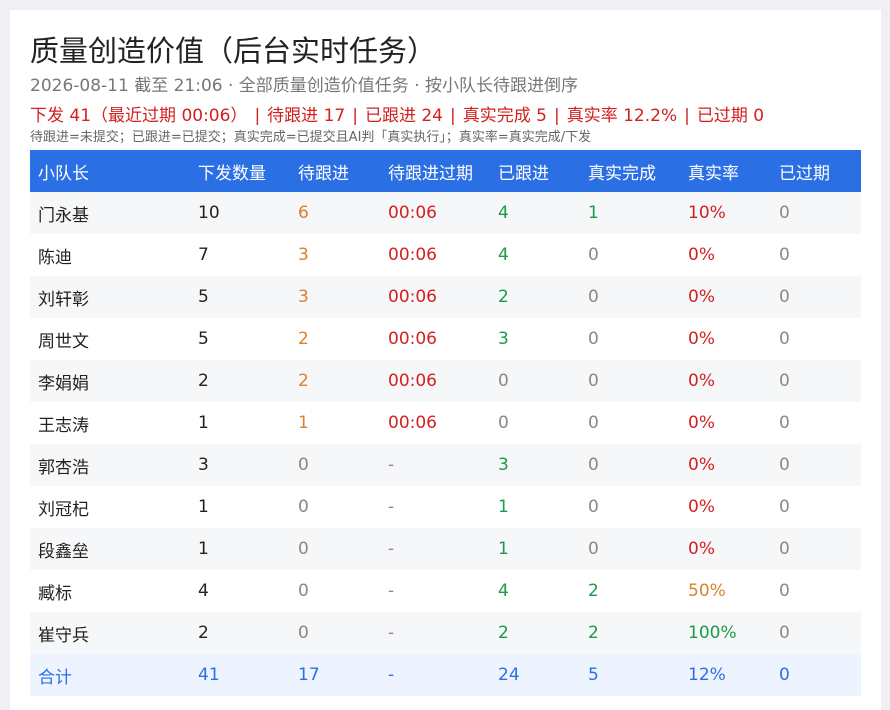  What do you see at coordinates (445, 507) in the screenshot?
I see `table-row: 刘冠杞 1 0 - 1 0 0% 0` at bounding box center [445, 507].